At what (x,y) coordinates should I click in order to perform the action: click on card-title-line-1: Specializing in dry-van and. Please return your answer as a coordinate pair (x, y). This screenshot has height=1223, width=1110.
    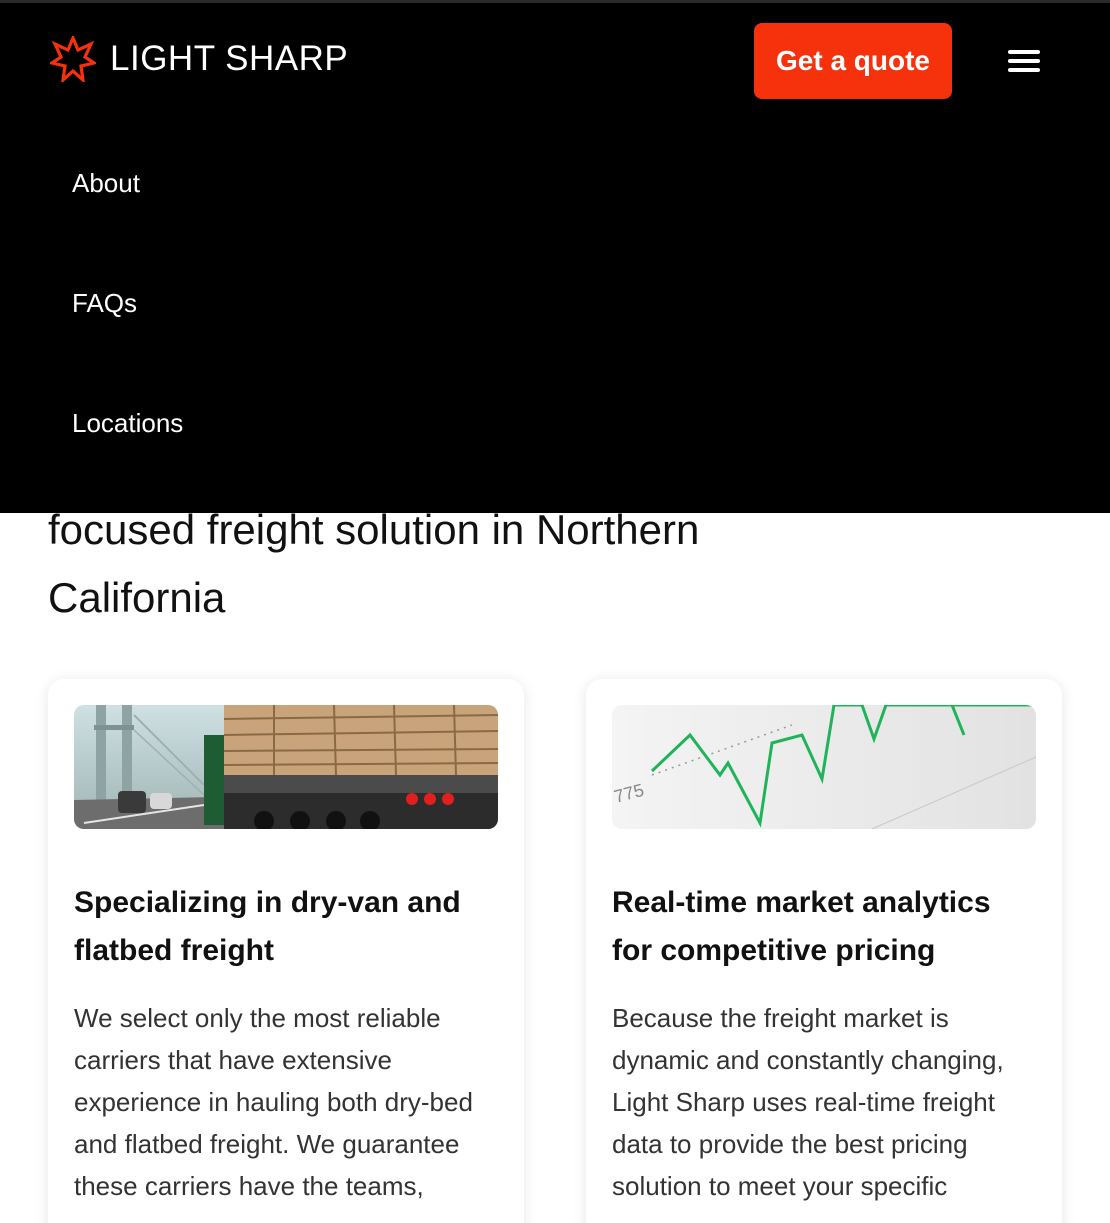
    Looking at the image, I should click on (267, 902).